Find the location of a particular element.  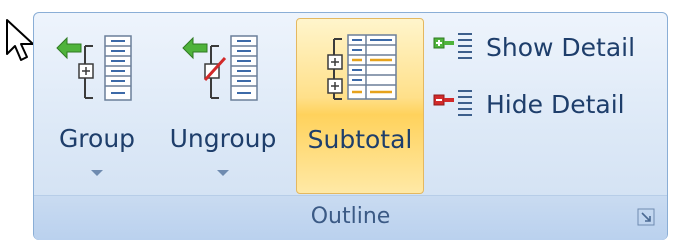

group-icon is located at coordinates (94, 68).